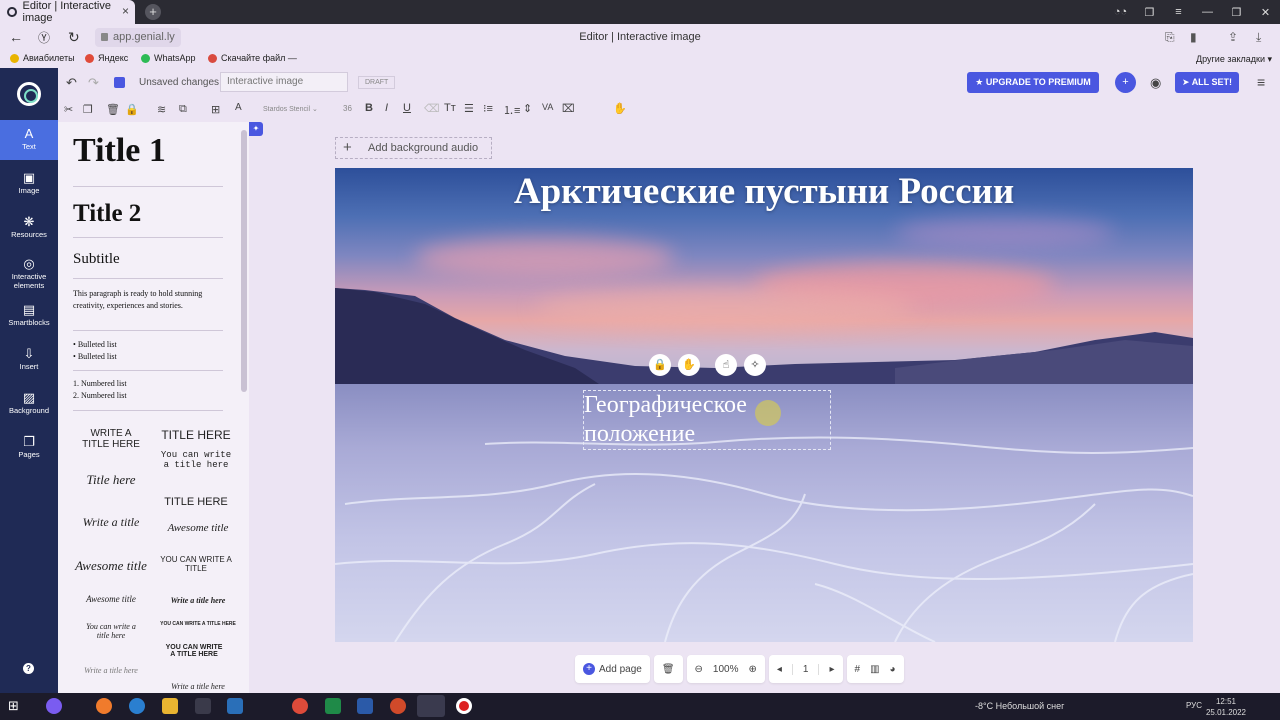 The height and width of the screenshot is (720, 1280). Describe the element at coordinates (137, 706) in the screenshot. I see `edge-icon` at that location.